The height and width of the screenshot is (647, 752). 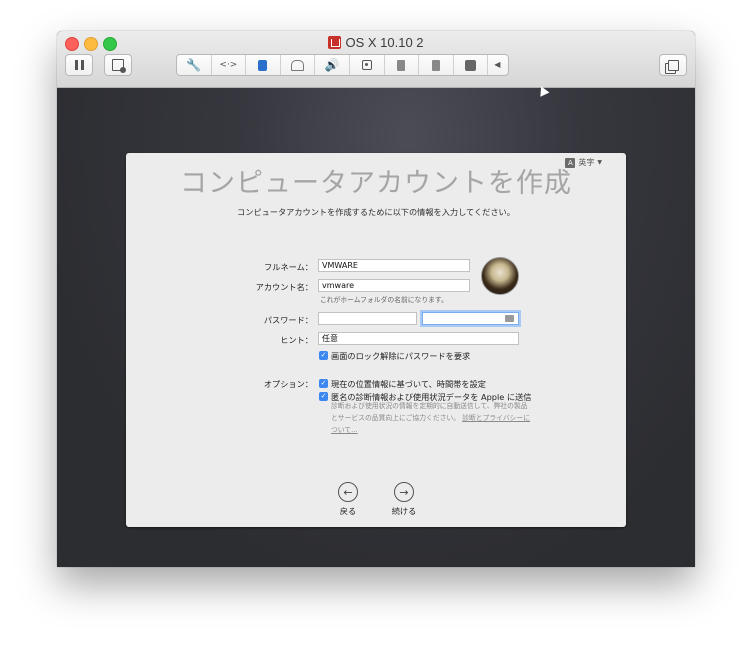 I want to click on speaker-icon: 🔊, so click(x=332, y=65).